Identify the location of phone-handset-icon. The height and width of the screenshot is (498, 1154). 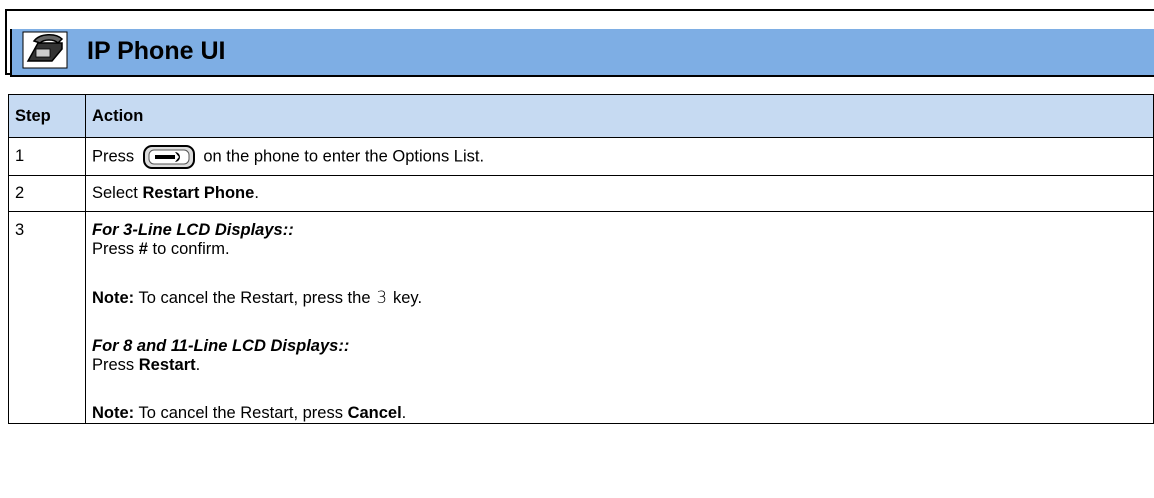
(45, 50).